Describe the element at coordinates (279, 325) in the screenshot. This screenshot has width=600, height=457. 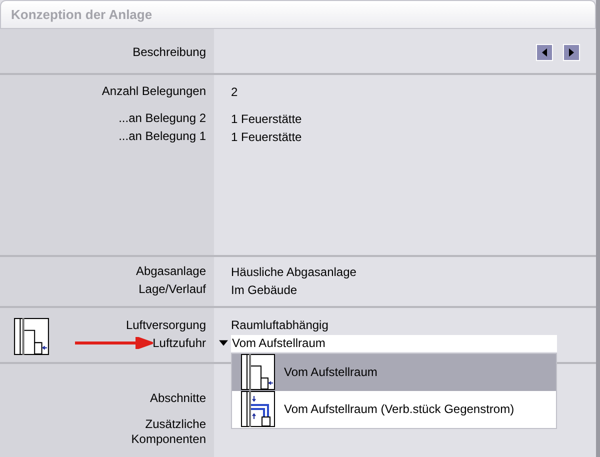
I see `field-value: Raumluftabhängig` at that location.